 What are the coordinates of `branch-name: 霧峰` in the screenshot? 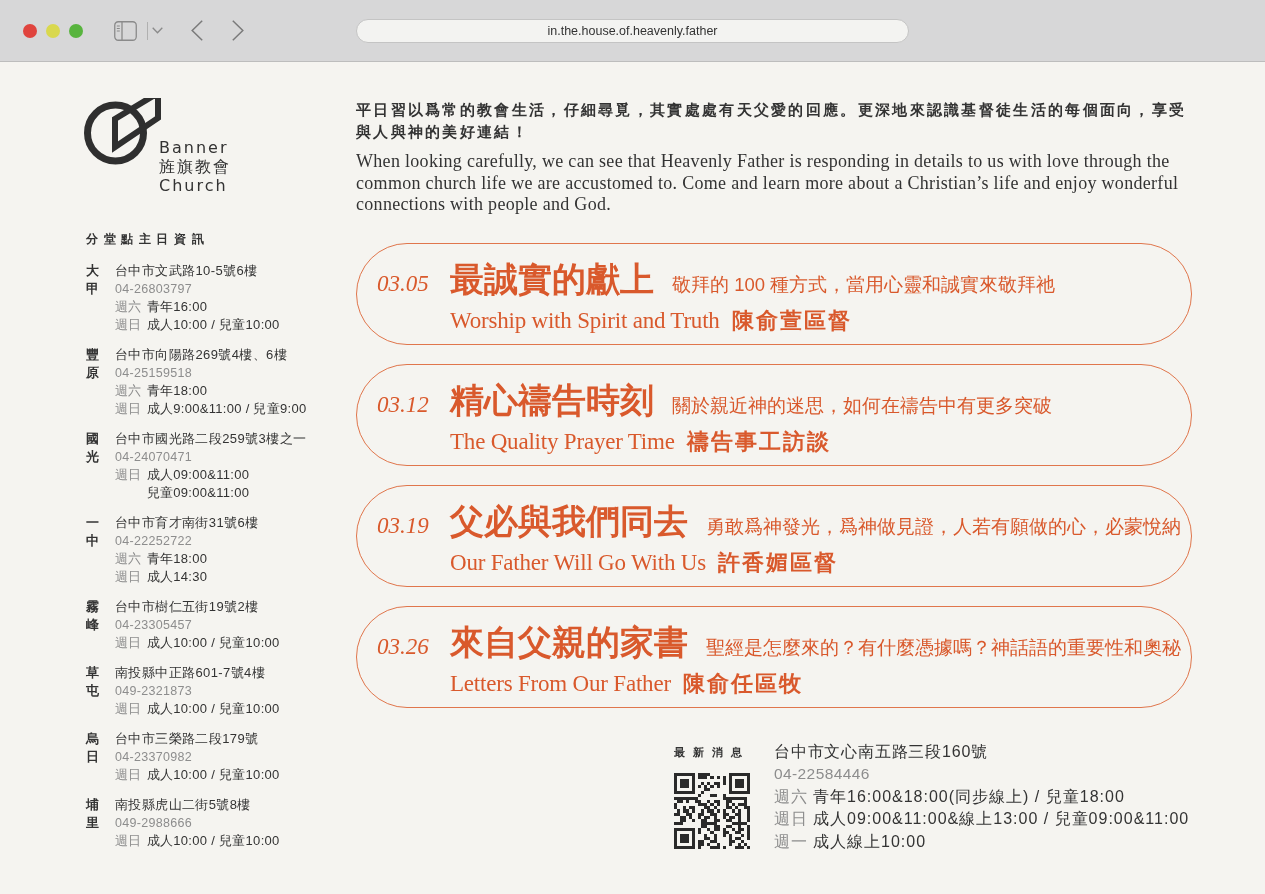 It's located at (92, 616).